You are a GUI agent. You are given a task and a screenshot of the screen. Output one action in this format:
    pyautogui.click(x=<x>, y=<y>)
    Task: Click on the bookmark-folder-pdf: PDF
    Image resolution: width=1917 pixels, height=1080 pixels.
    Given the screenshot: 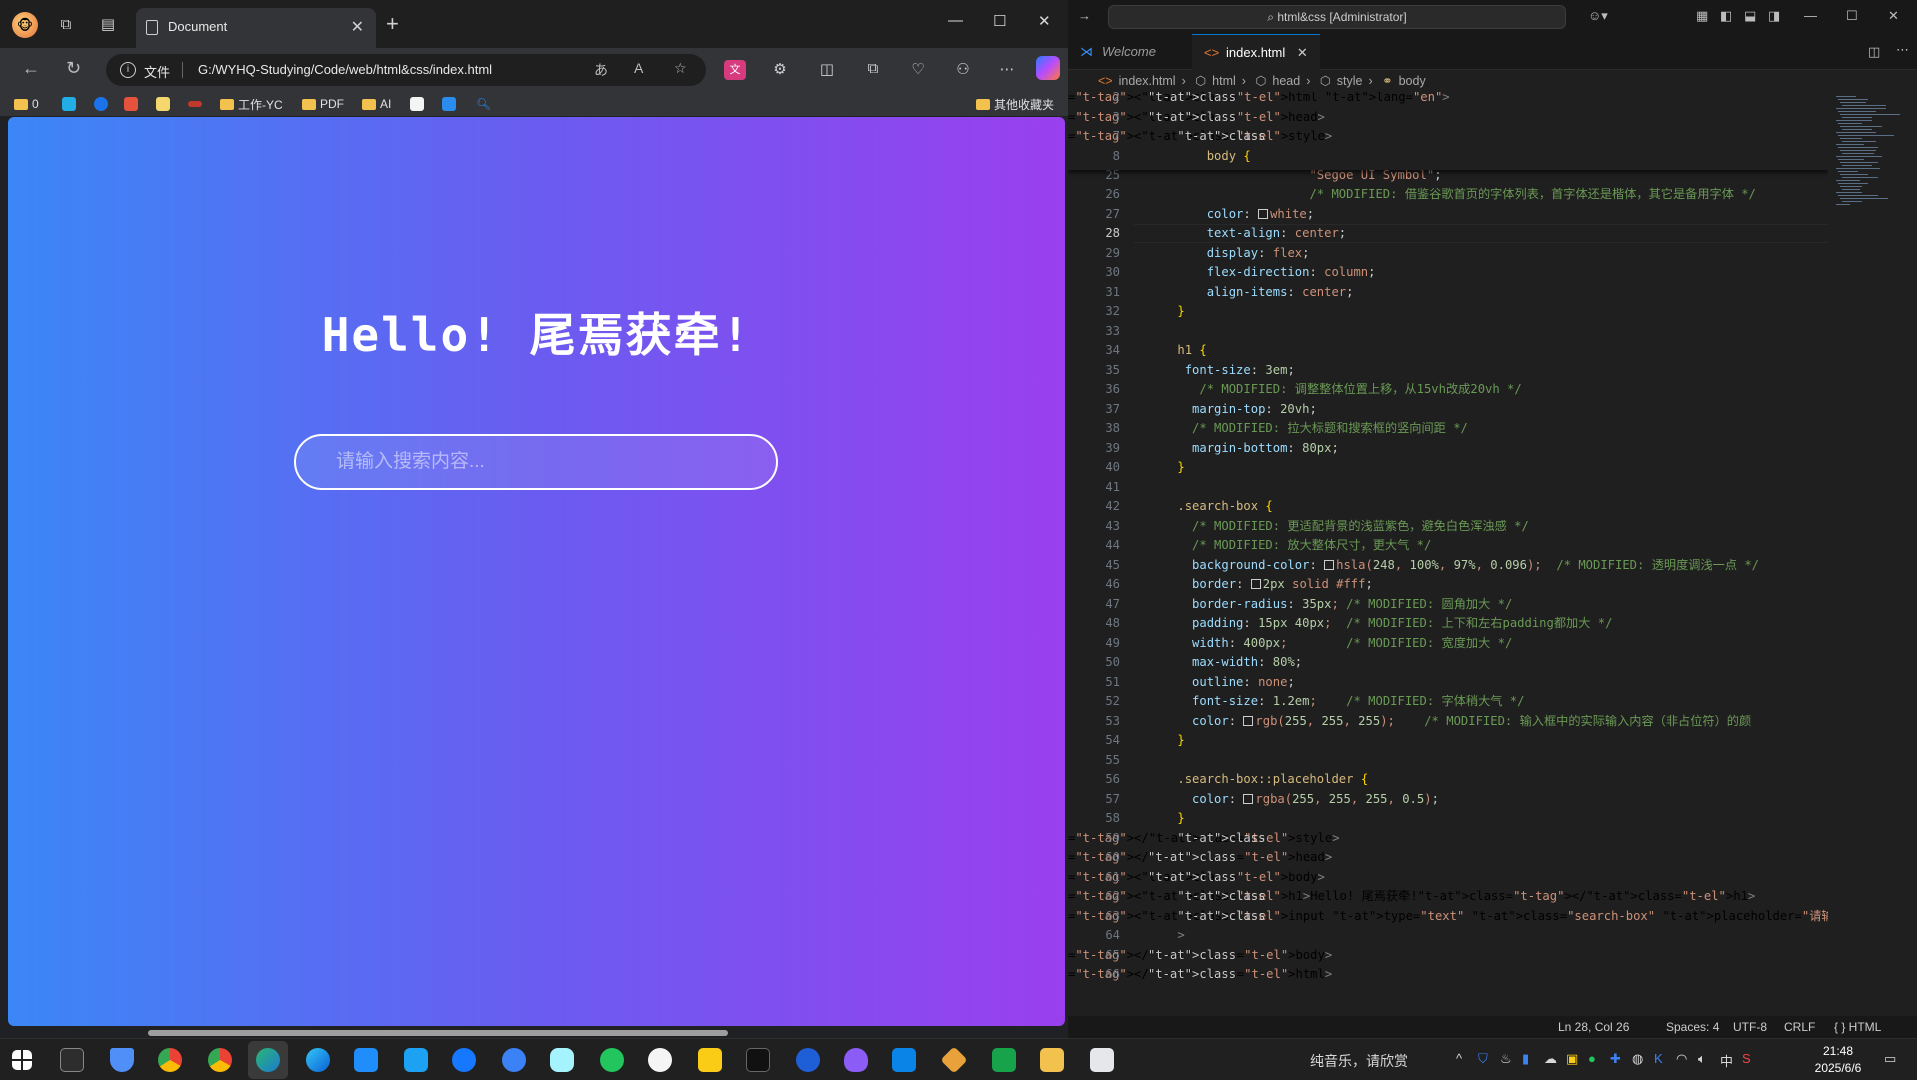 What is the action you would take?
    pyautogui.click(x=323, y=104)
    